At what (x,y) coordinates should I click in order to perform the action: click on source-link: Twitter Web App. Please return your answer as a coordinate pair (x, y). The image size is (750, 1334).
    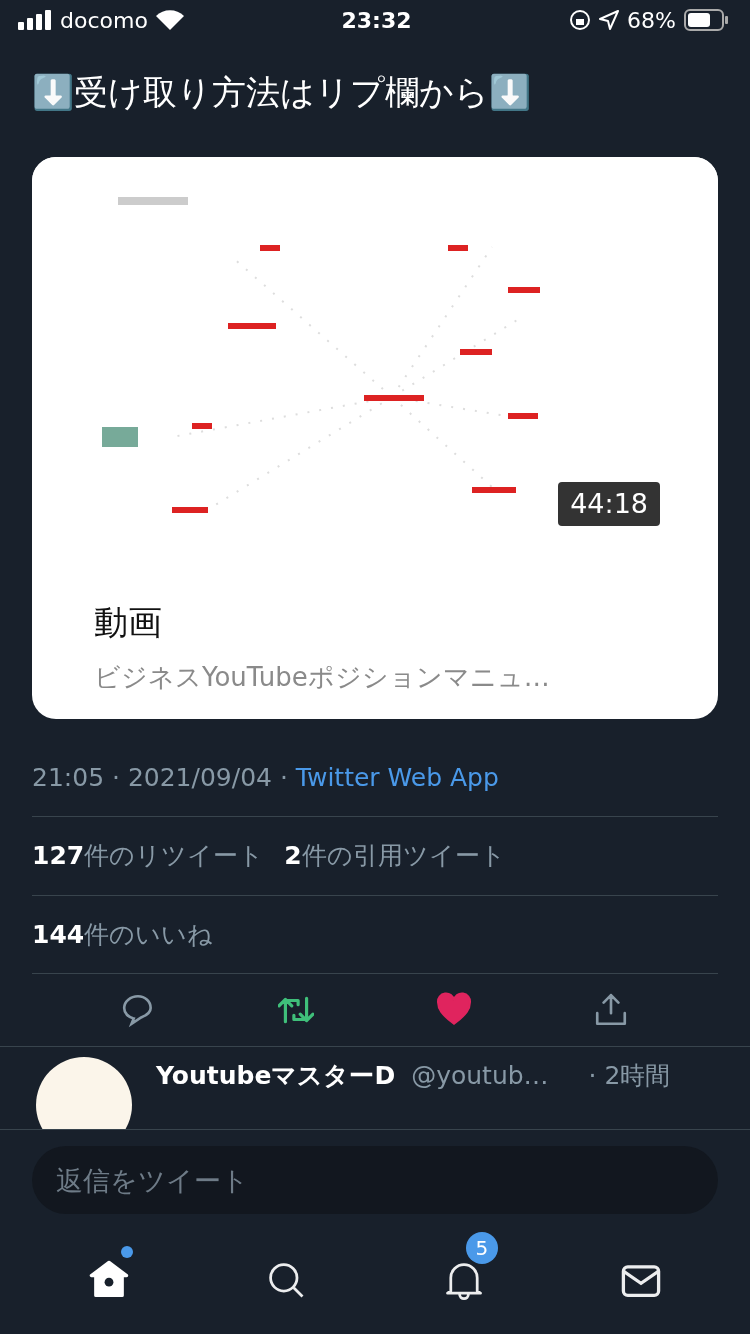
    Looking at the image, I should click on (397, 777).